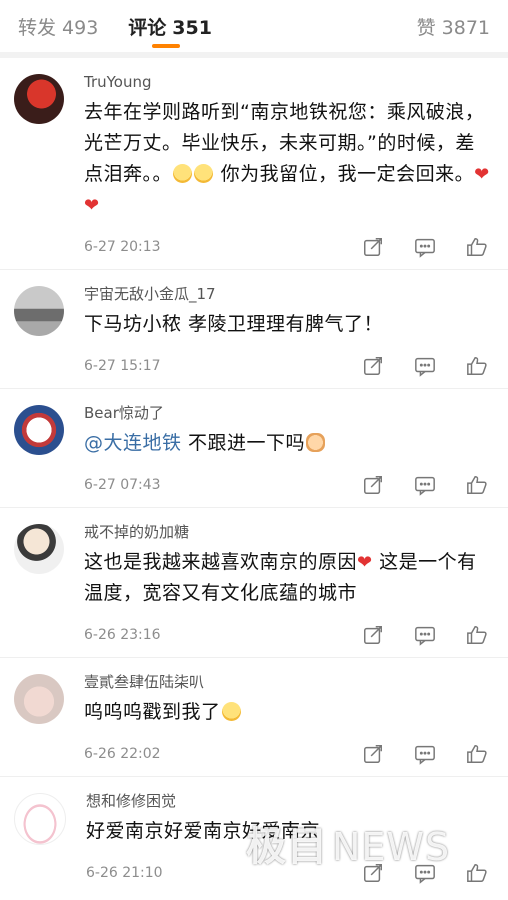  Describe the element at coordinates (289, 532) in the screenshot. I see `comment-author: 戒不掉的奶加糖` at that location.